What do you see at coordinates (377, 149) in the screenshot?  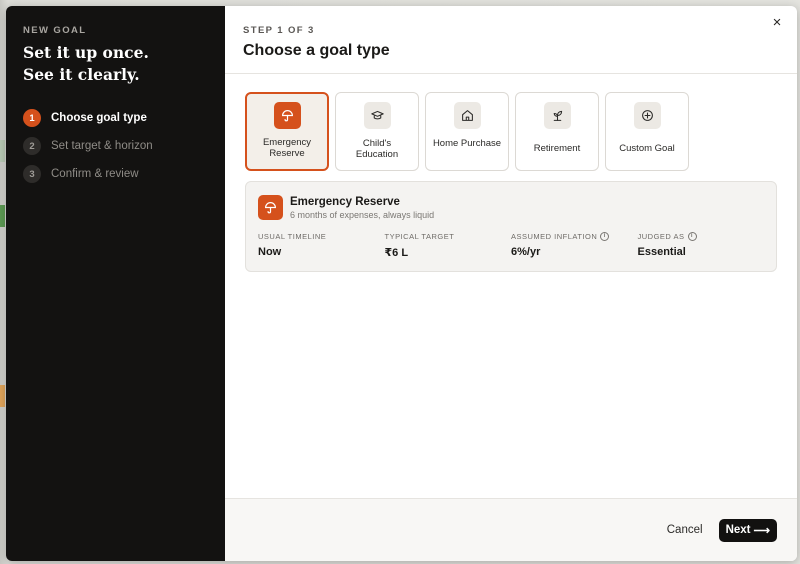 I see `goal-card-label: Child's Education` at bounding box center [377, 149].